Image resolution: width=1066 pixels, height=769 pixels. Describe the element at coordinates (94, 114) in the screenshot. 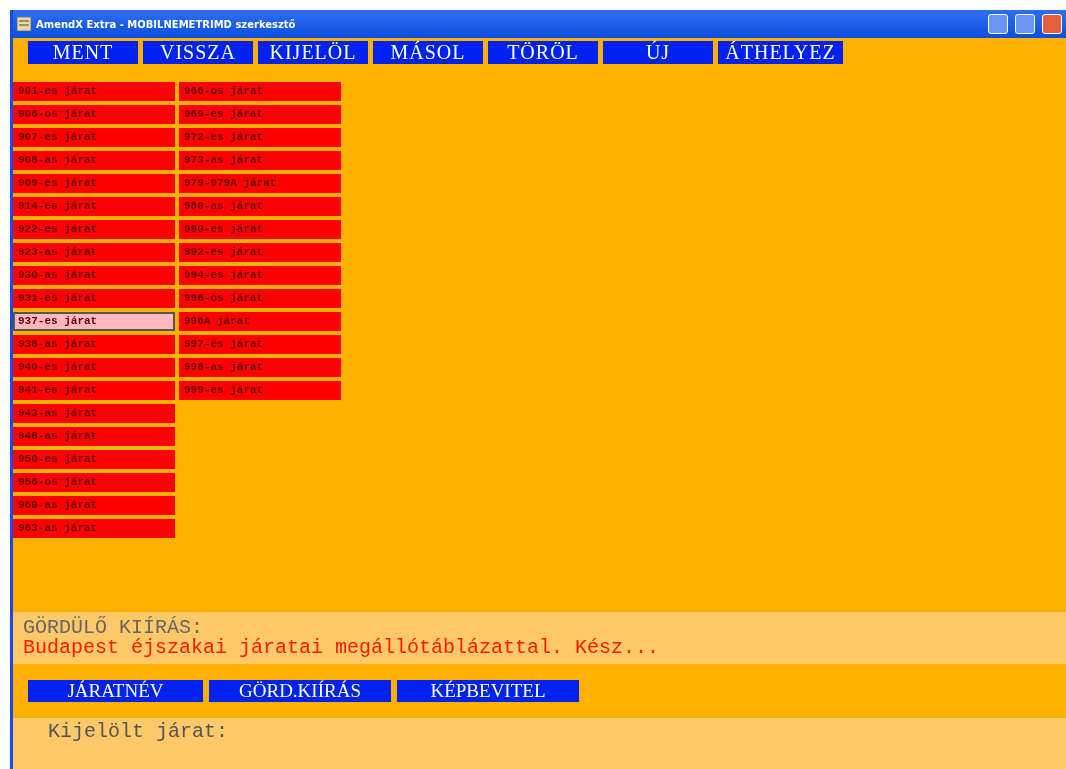

I see `route-item: 906-os járat` at that location.